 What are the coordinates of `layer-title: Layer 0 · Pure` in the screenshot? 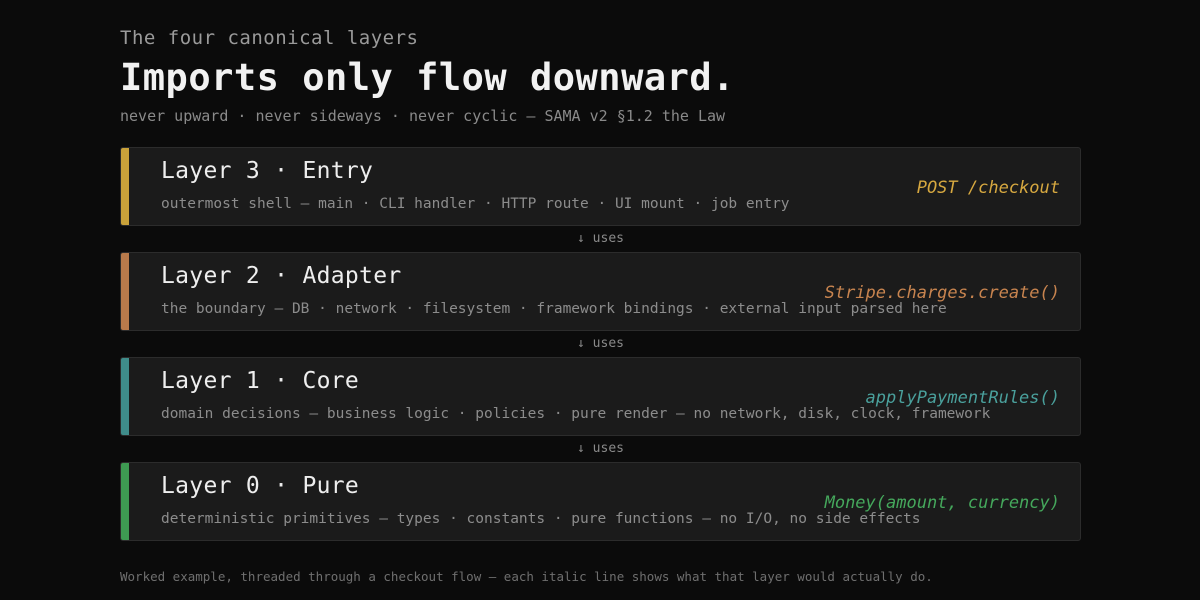 It's located at (260, 486).